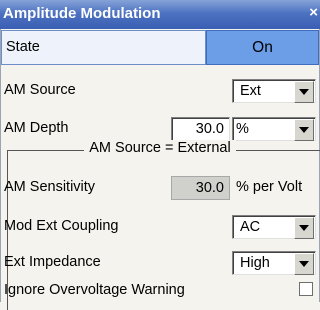 This screenshot has width=320, height=310. I want to click on am-sensitivity-unit: % per Volt, so click(269, 187).